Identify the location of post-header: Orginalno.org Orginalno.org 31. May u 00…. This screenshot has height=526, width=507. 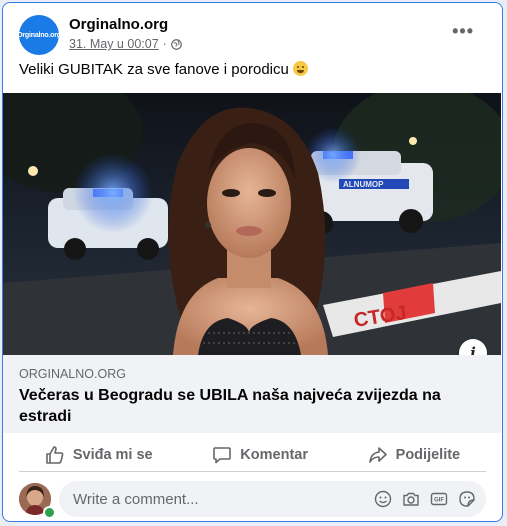
(253, 37).